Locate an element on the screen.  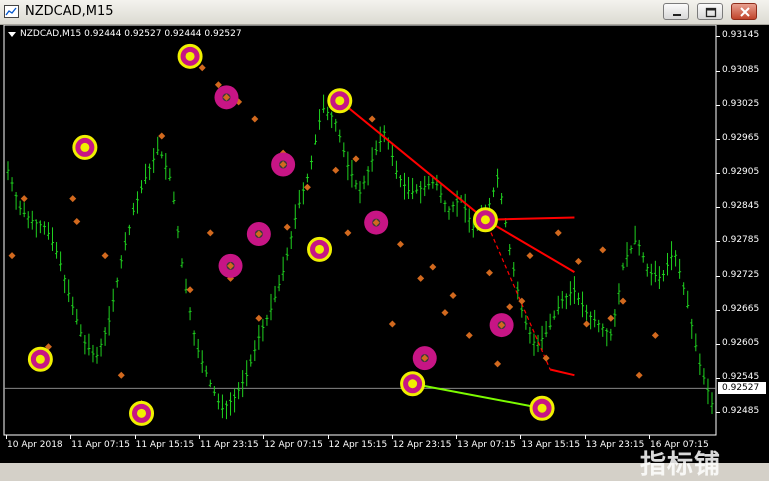
time-axis-label: 11 Apr 15:15 is located at coordinates (165, 445).